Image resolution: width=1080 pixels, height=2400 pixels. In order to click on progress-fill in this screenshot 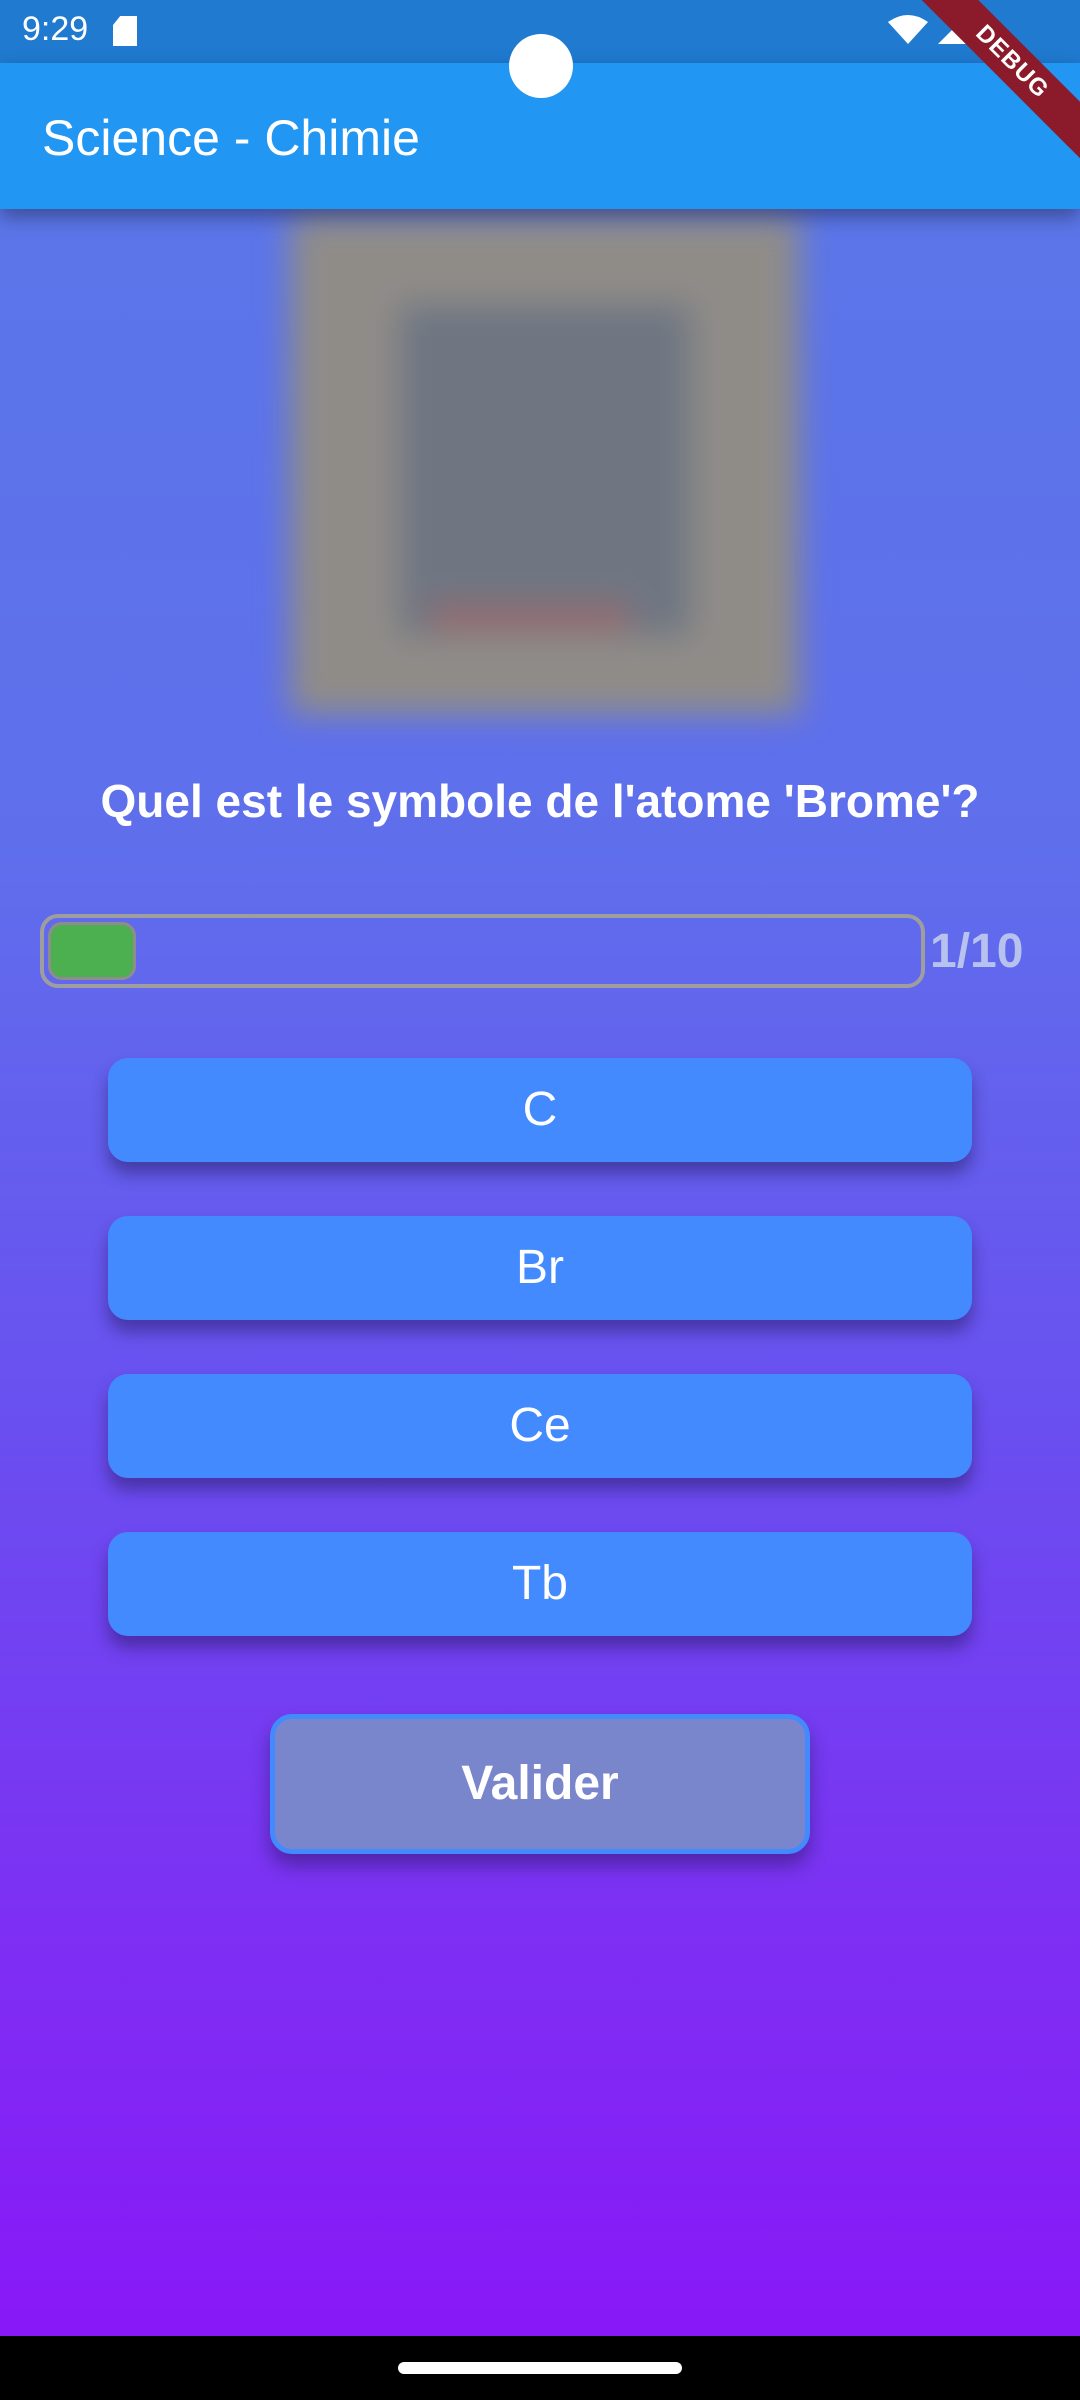, I will do `click(92, 951)`.